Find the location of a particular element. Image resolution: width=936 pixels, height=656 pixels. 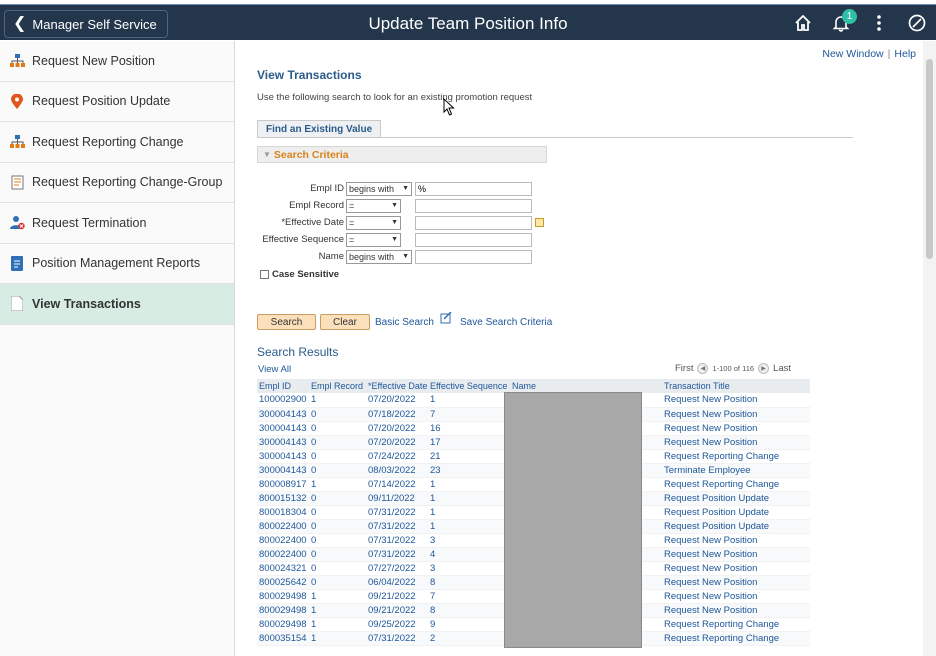

tab-find-existing-value: Find an Existing Value is located at coordinates (319, 128).